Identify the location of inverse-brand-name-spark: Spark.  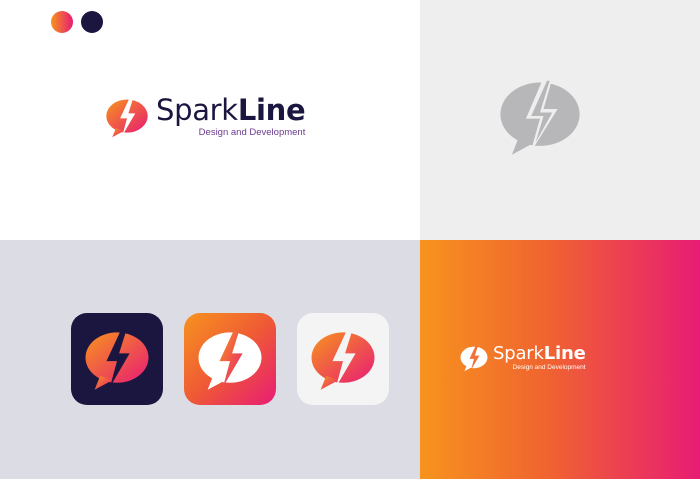
(518, 353).